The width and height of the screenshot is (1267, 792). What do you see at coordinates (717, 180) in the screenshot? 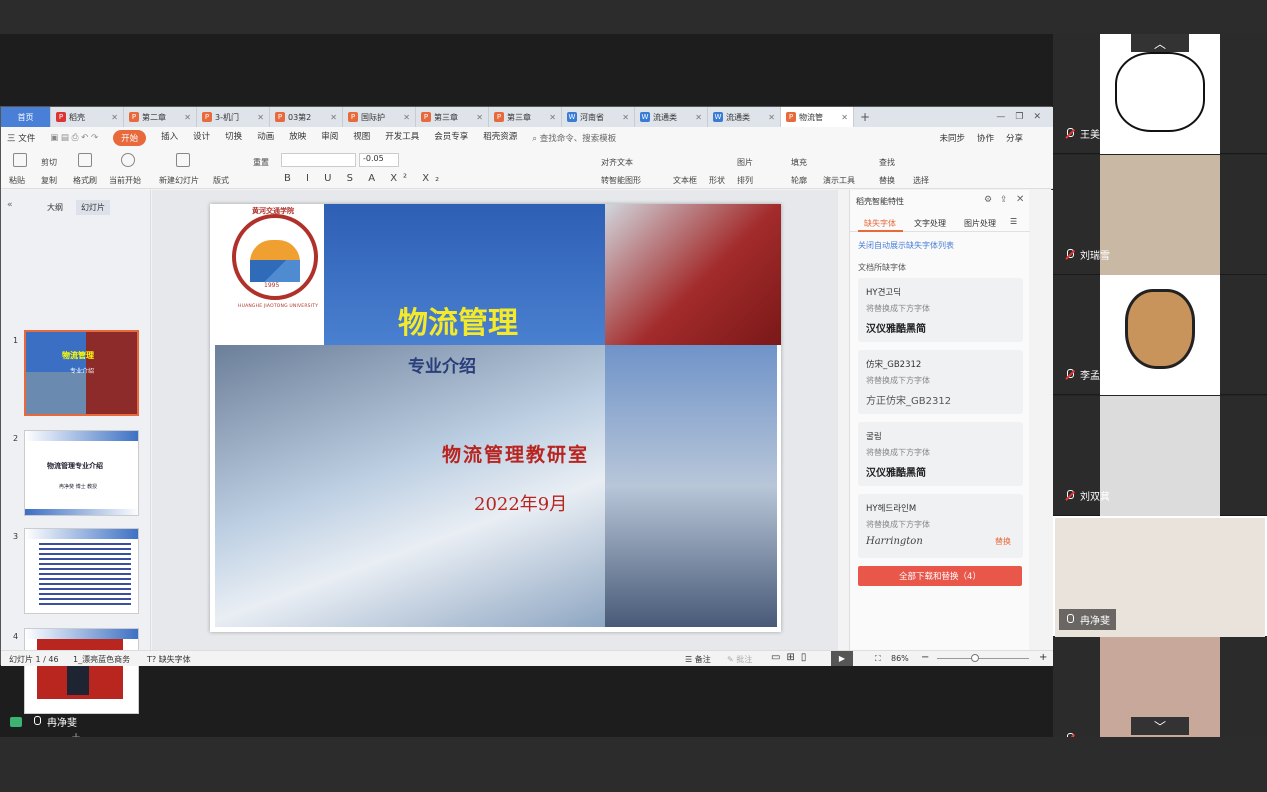
I see `shape-button: 形状` at bounding box center [717, 180].